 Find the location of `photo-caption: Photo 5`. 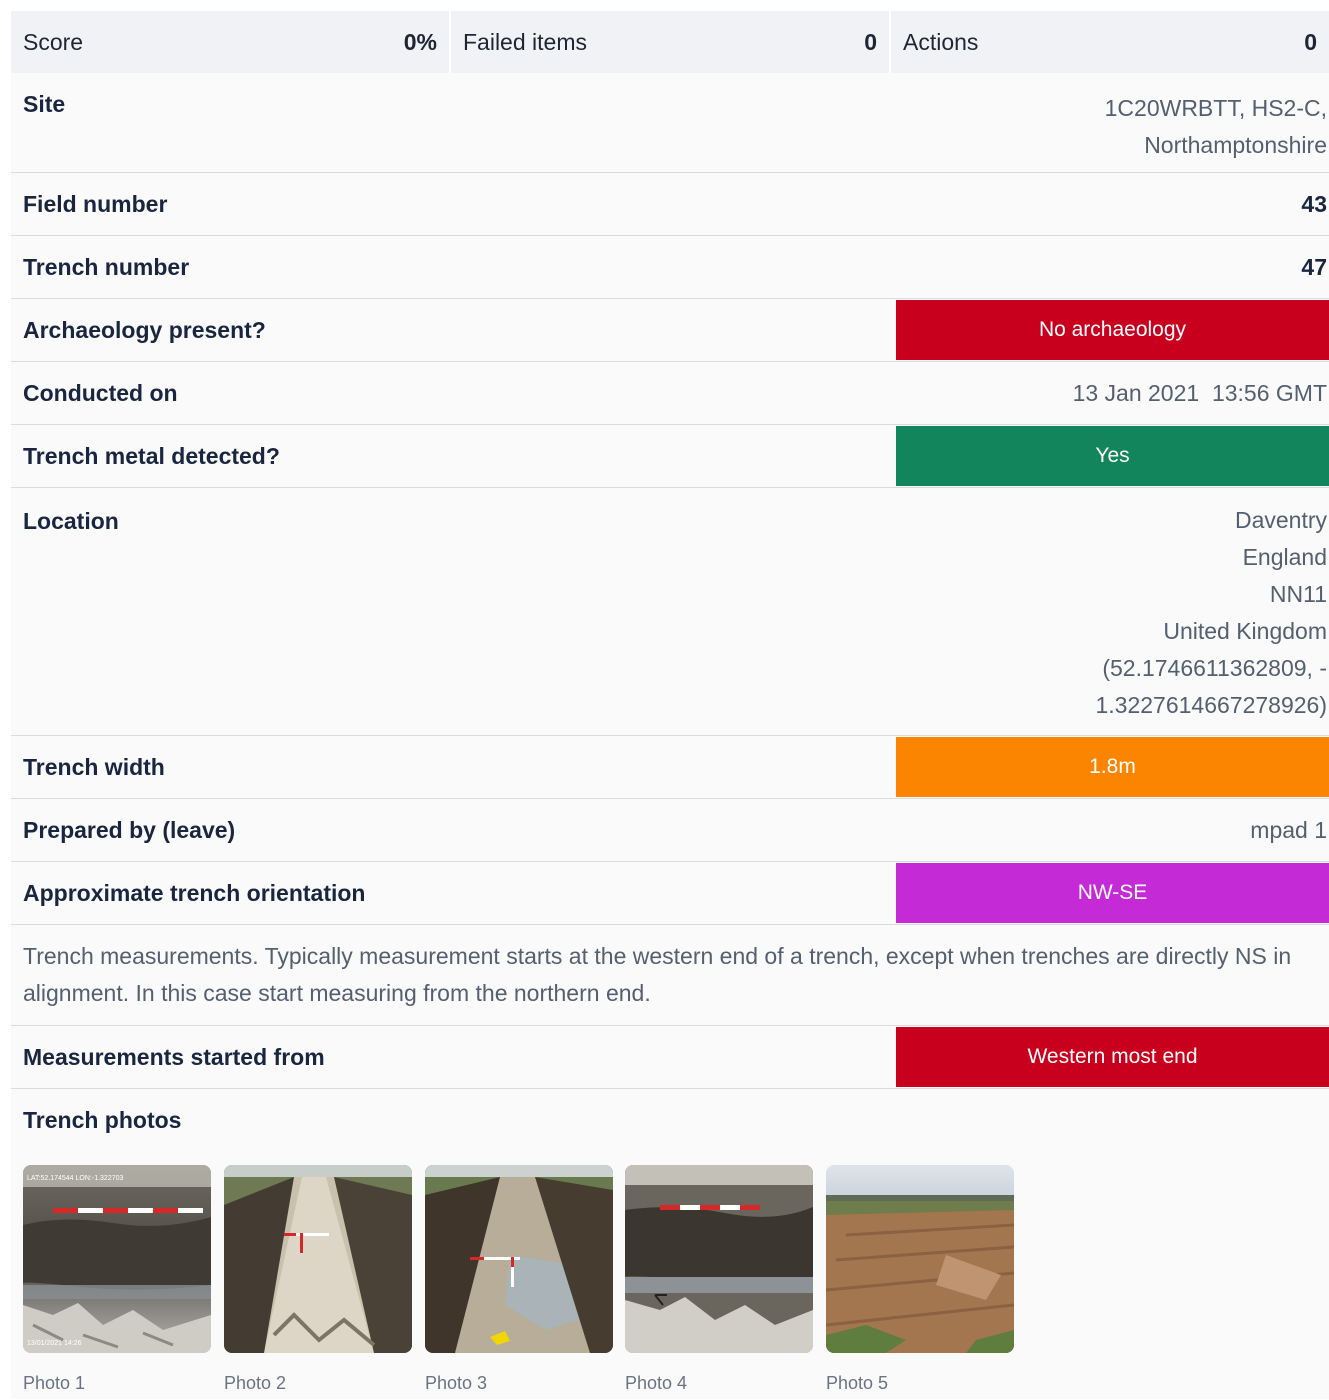

photo-caption: Photo 5 is located at coordinates (857, 1383).